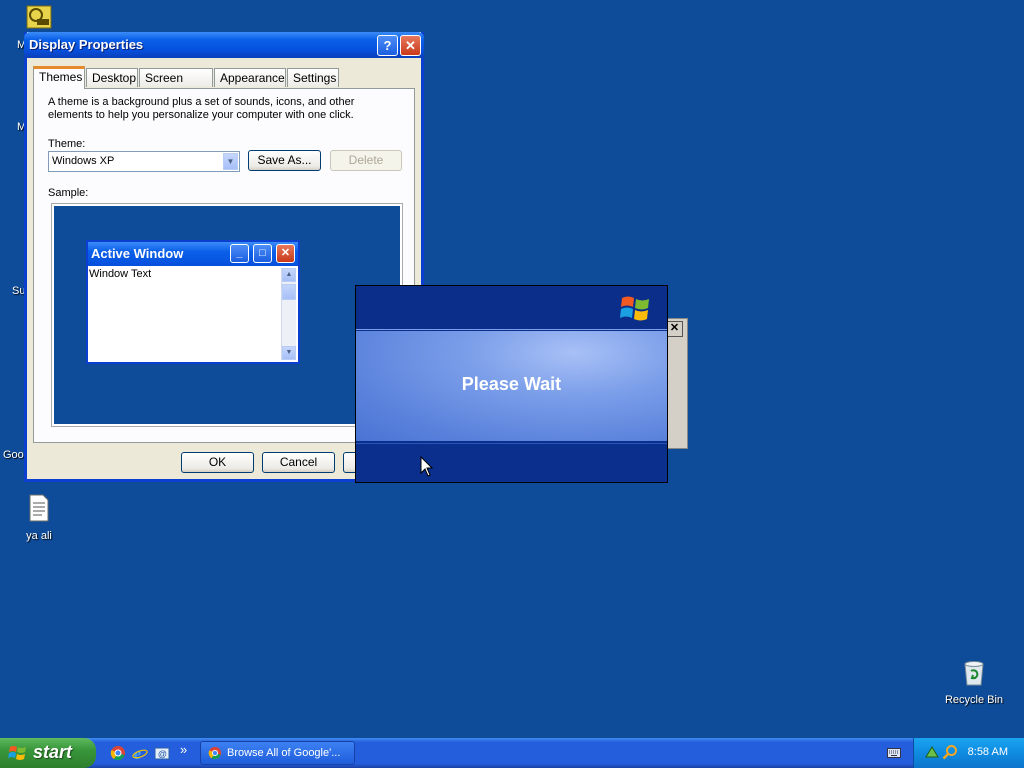 This screenshot has height=768, width=1024. I want to click on quick-launch-chevron-icon: », so click(183, 749).